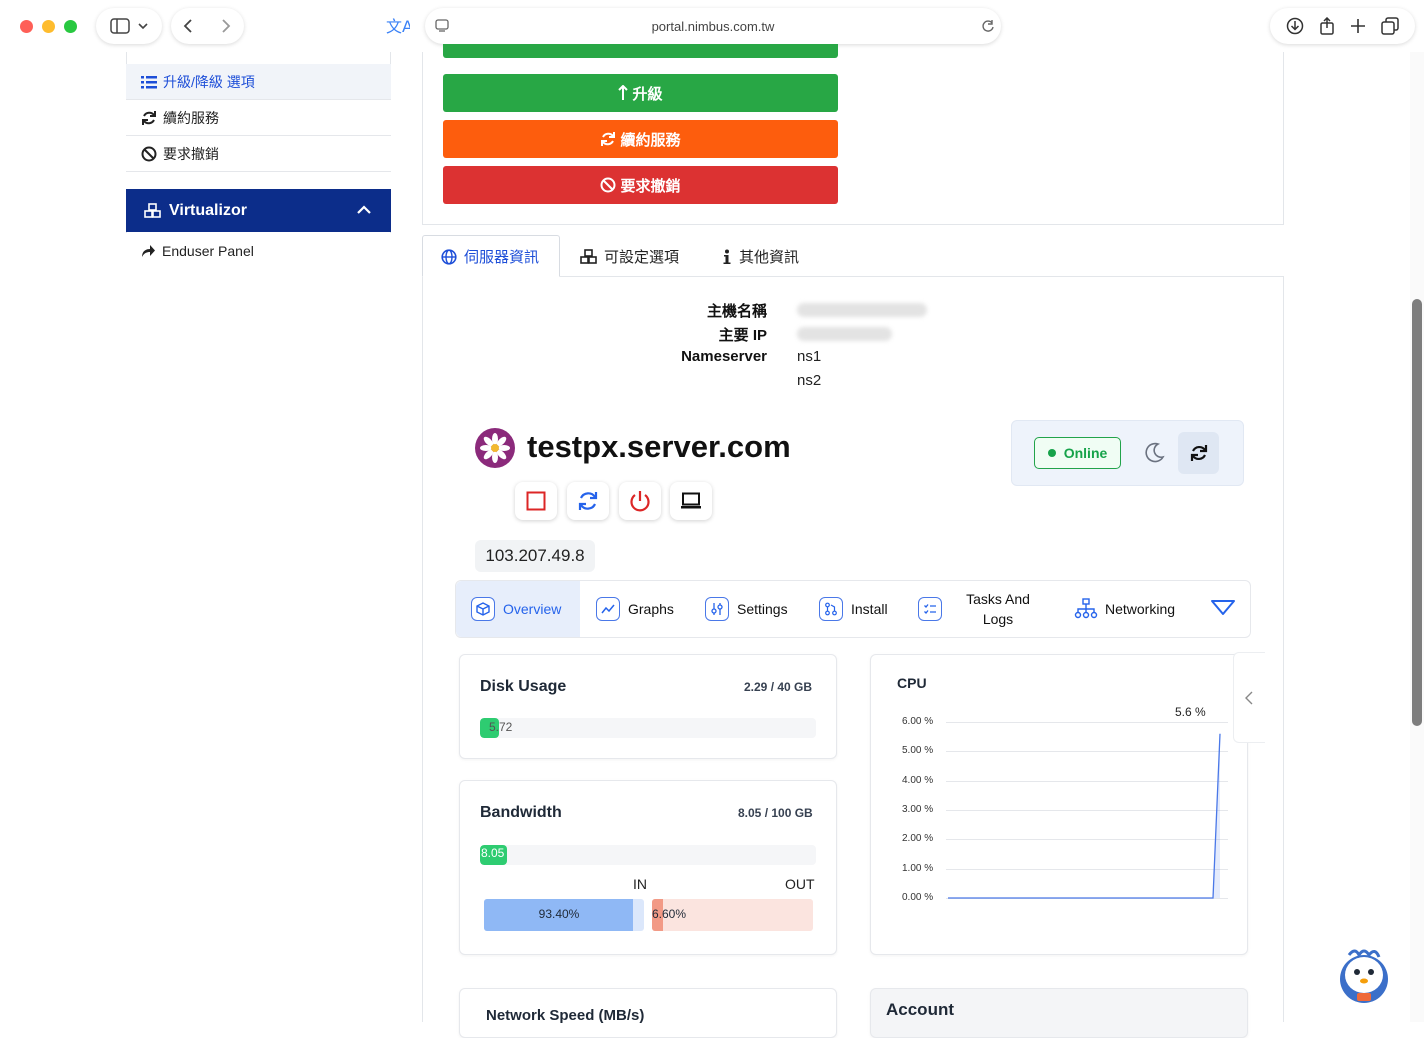 The width and height of the screenshot is (1426, 1038). What do you see at coordinates (918, 721) in the screenshot?
I see `y-tick-label: 6.00 %` at bounding box center [918, 721].